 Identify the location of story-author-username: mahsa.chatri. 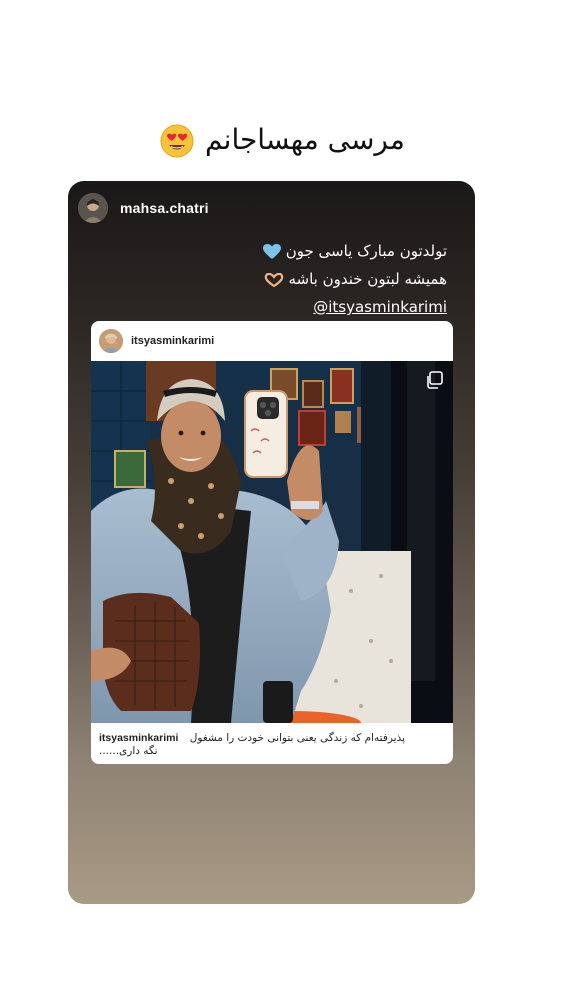
(164, 208).